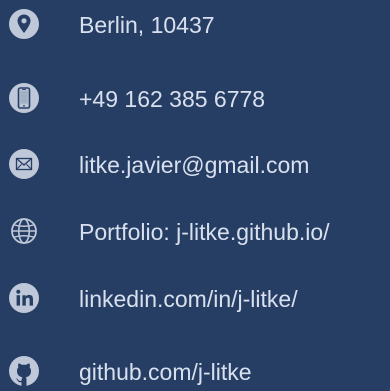 Image resolution: width=390 pixels, height=391 pixels. What do you see at coordinates (24, 98) in the screenshot?
I see `smartphone-icon` at bounding box center [24, 98].